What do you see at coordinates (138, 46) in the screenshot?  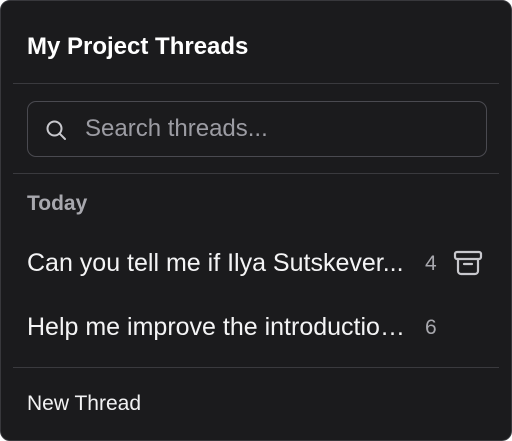 I see `panel-title: My Project Threads` at bounding box center [138, 46].